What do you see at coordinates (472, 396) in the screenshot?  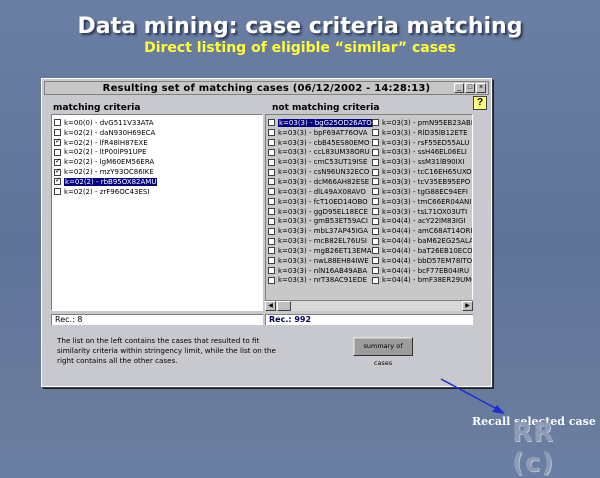 I see `pointer-arrow-icon` at bounding box center [472, 396].